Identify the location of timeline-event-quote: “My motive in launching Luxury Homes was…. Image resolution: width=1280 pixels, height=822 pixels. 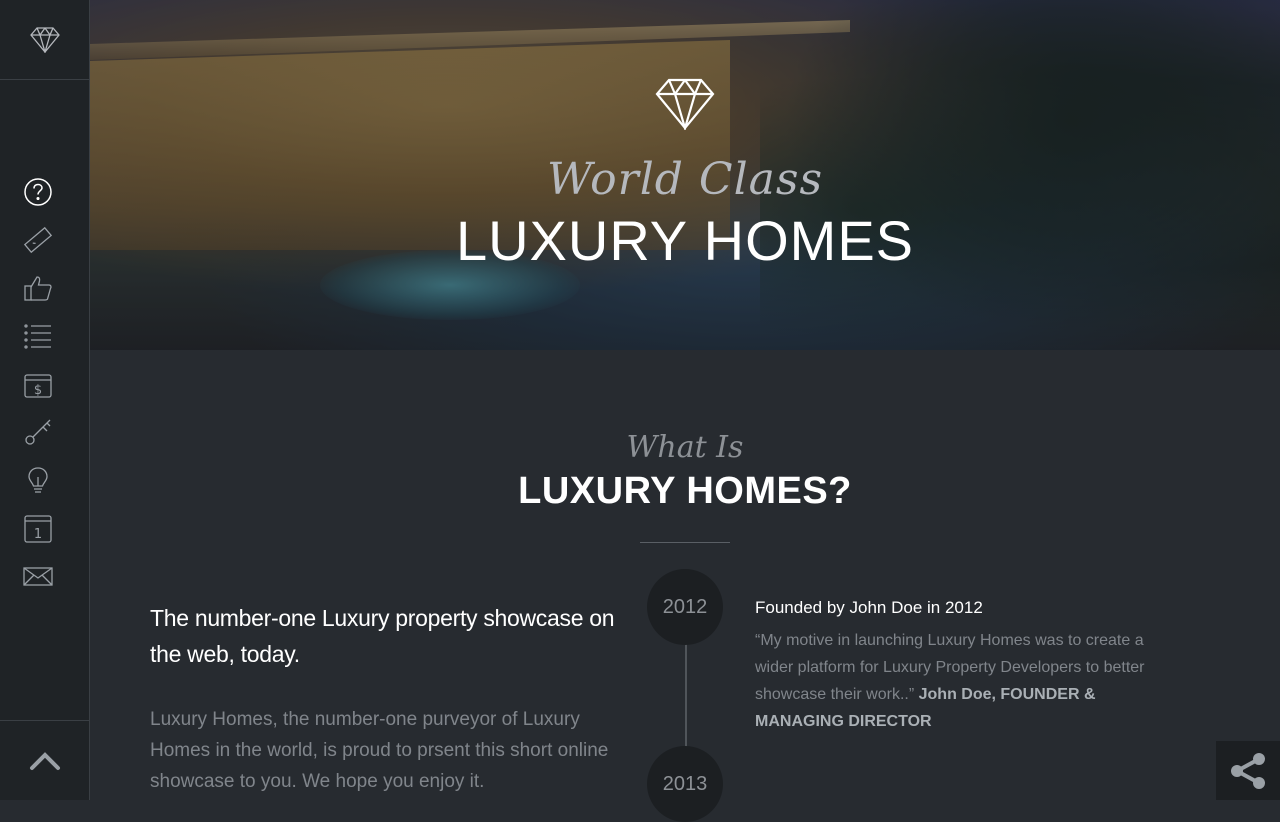
(970, 681).